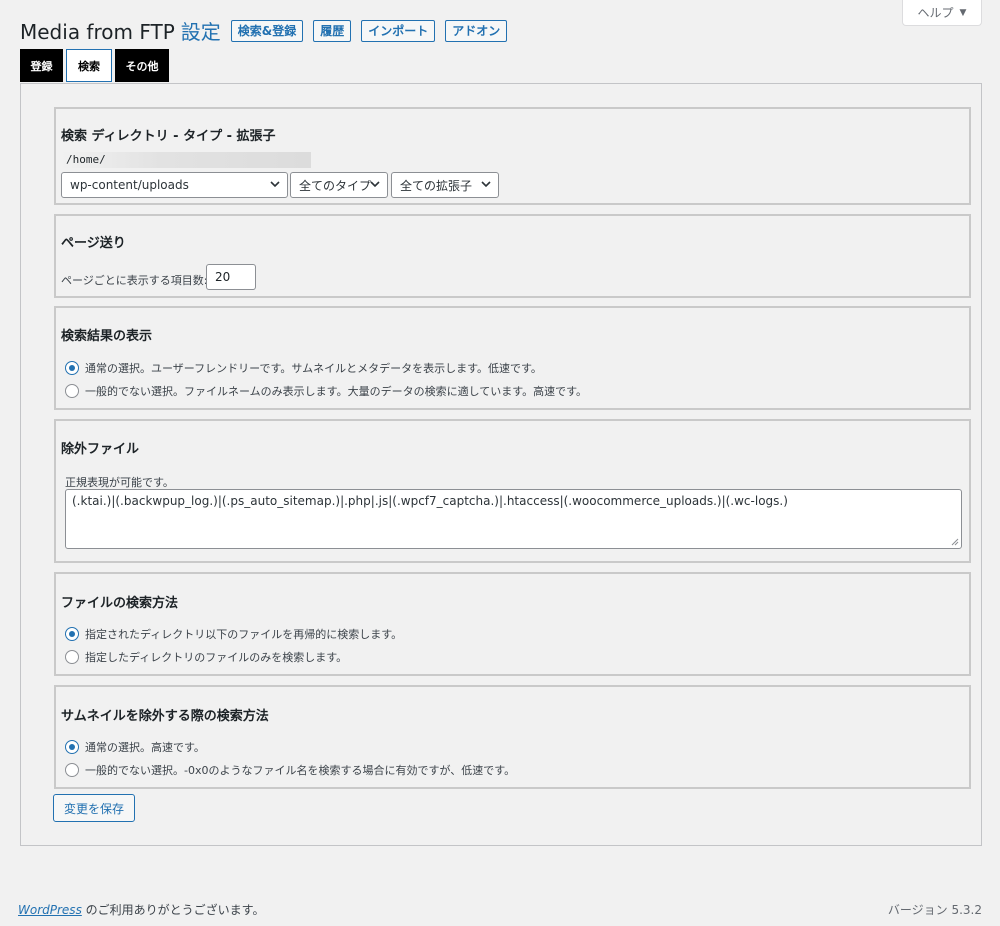 Image resolution: width=1000 pixels, height=926 pixels. Describe the element at coordinates (512, 256) in the screenshot. I see `pagination-section: ページ送り ページごとに表示する項目数: 20` at that location.